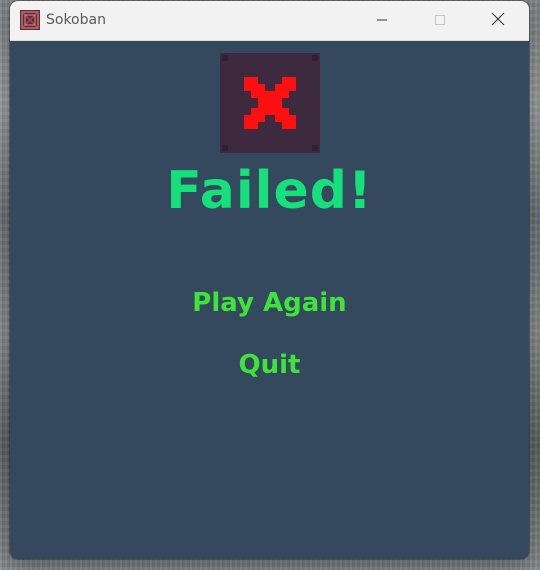  What do you see at coordinates (30, 20) in the screenshot?
I see `sokoban-box-icon` at bounding box center [30, 20].